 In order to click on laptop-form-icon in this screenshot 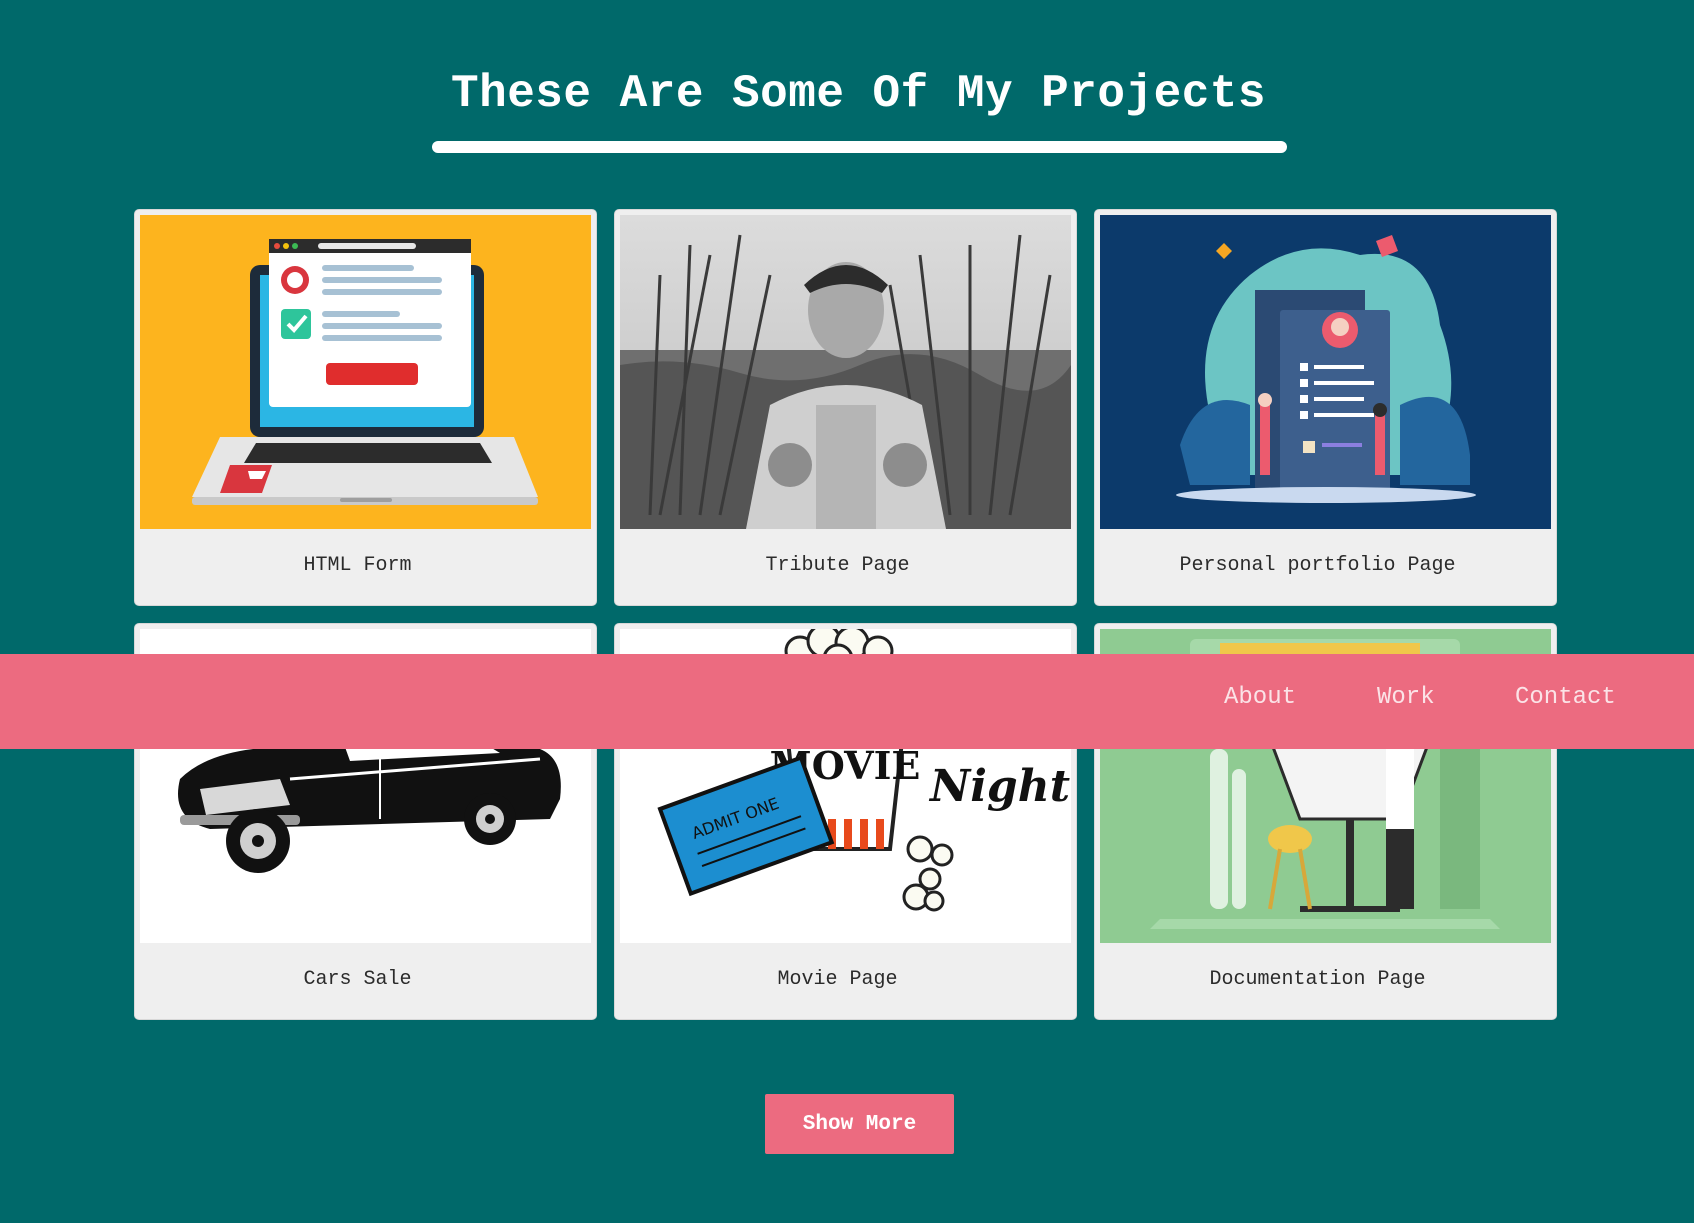, I will do `click(365, 372)`.